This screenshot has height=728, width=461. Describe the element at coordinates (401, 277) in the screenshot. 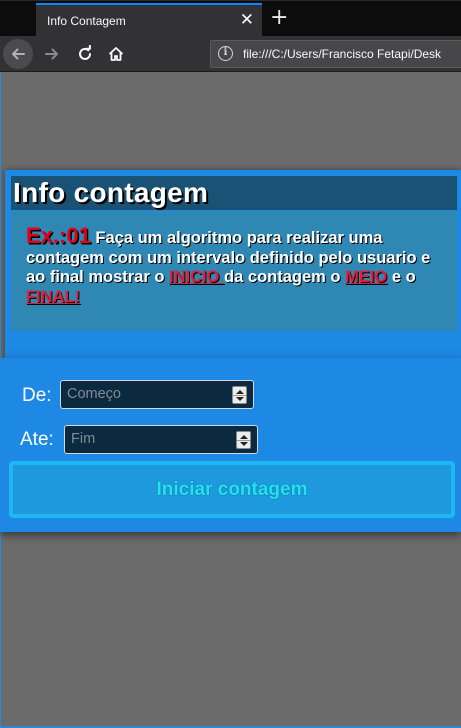

I see `description-text-3: e o` at that location.